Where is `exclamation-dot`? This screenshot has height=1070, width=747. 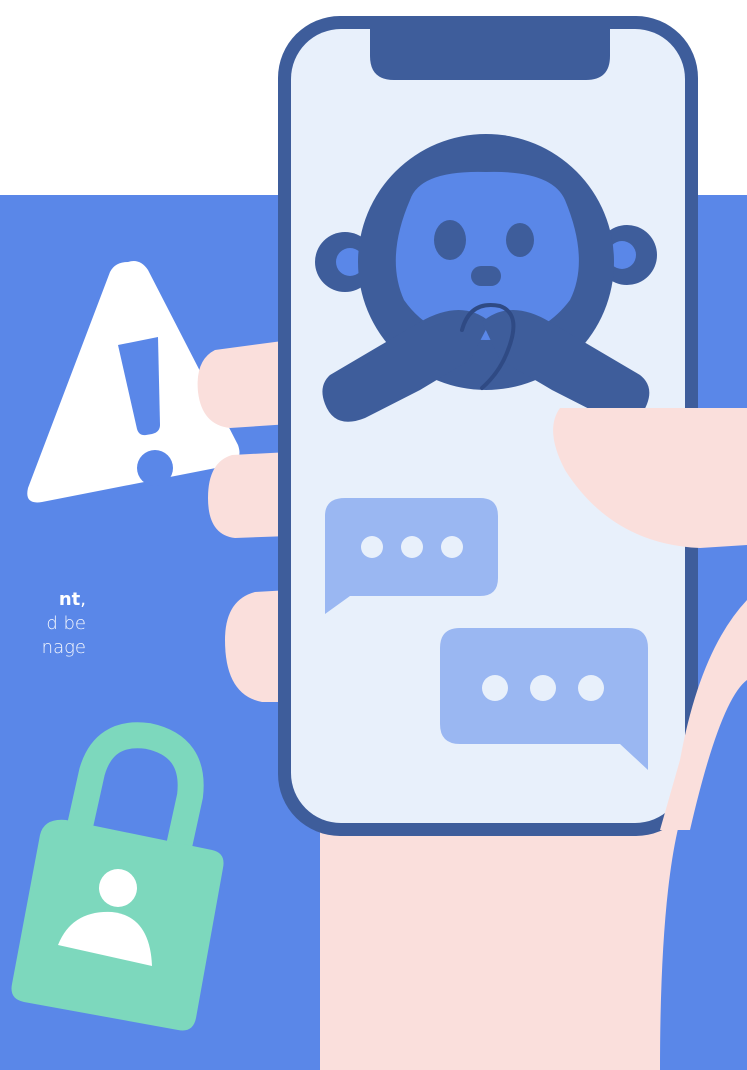
exclamation-dot is located at coordinates (155, 468).